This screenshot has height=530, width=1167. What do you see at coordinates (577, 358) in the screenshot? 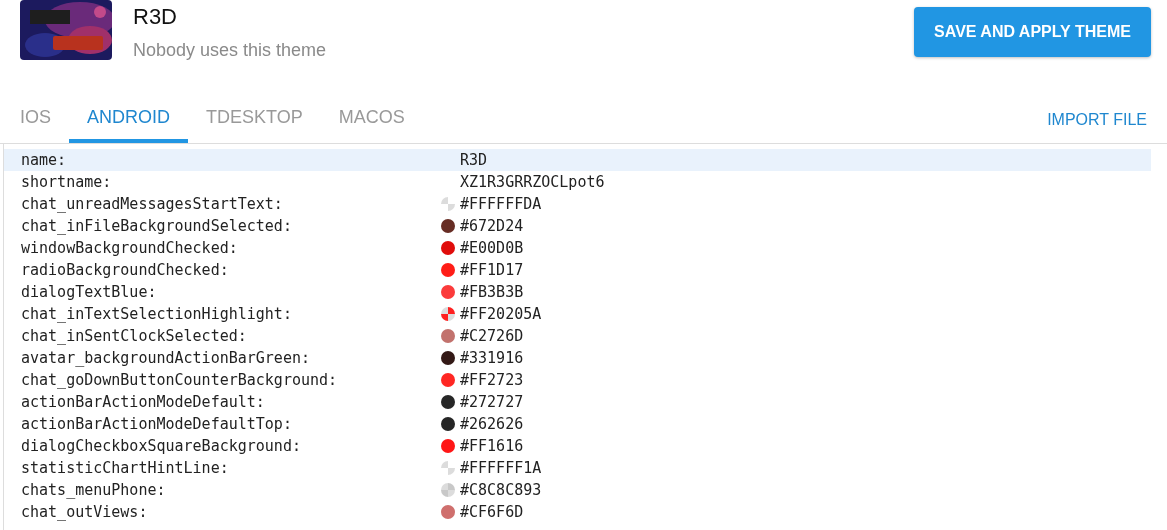
I see `property-row: avatar_backgroundActionBarGreen: #331916` at bounding box center [577, 358].